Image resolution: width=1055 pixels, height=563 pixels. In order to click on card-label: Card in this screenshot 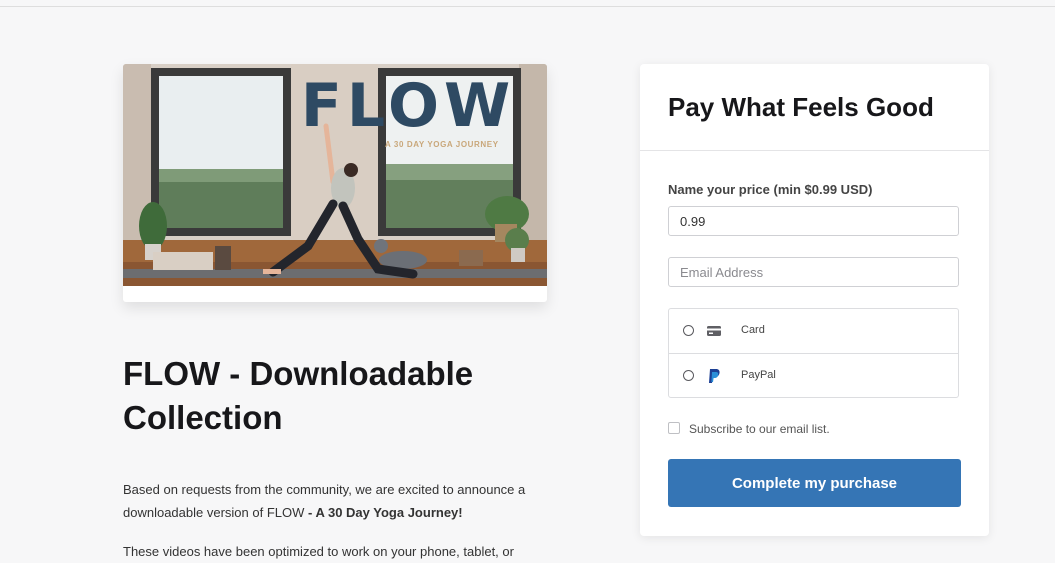, I will do `click(753, 330)`.